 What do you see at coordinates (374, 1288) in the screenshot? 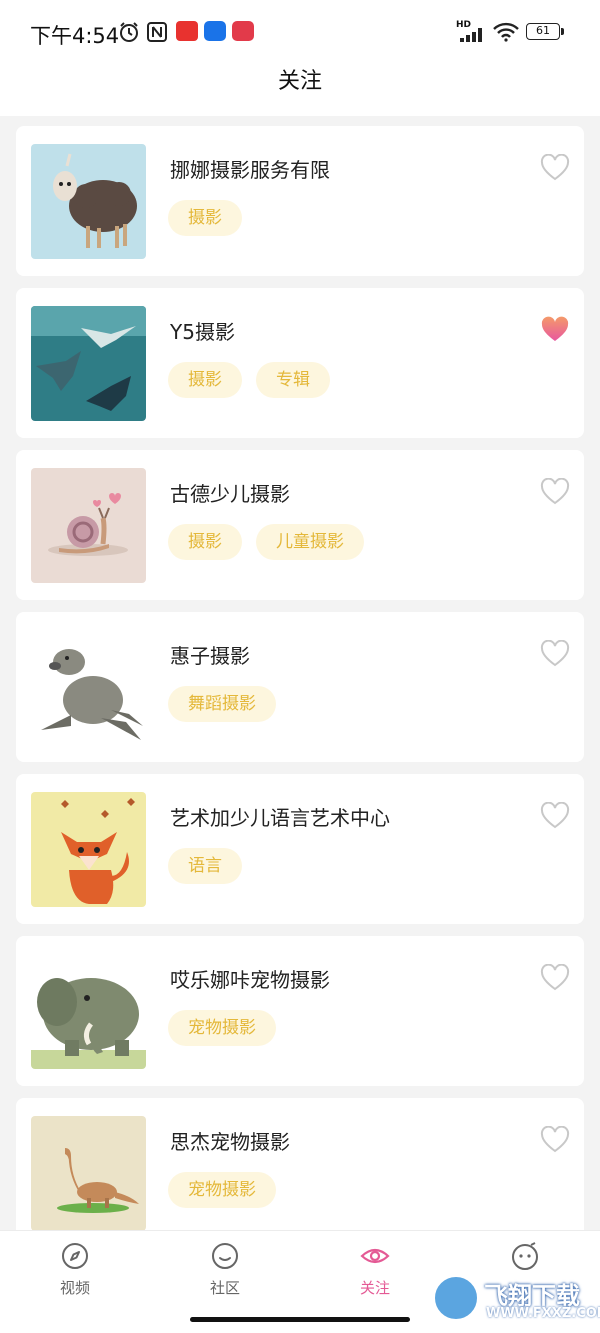
I see `tab-label: 关注` at bounding box center [374, 1288].